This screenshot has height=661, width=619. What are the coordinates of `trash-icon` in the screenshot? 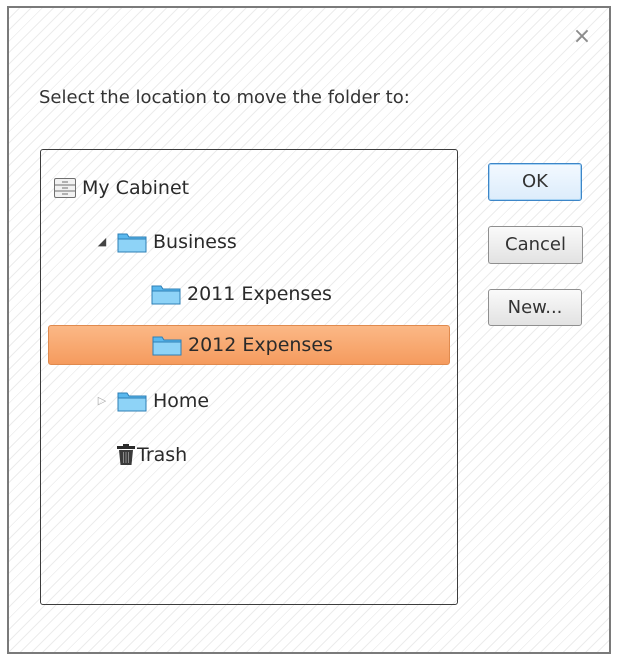 It's located at (126, 455).